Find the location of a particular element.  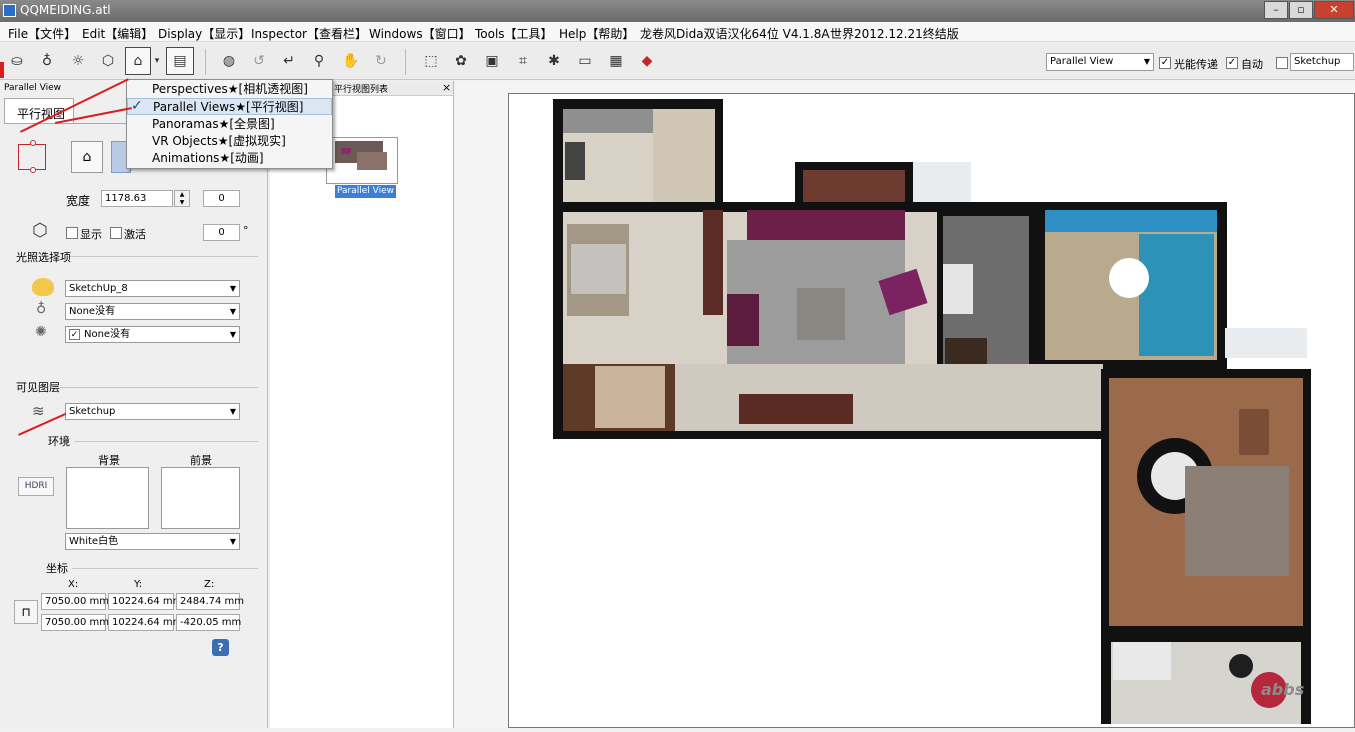

width-extra-input: 0 is located at coordinates (221, 198).